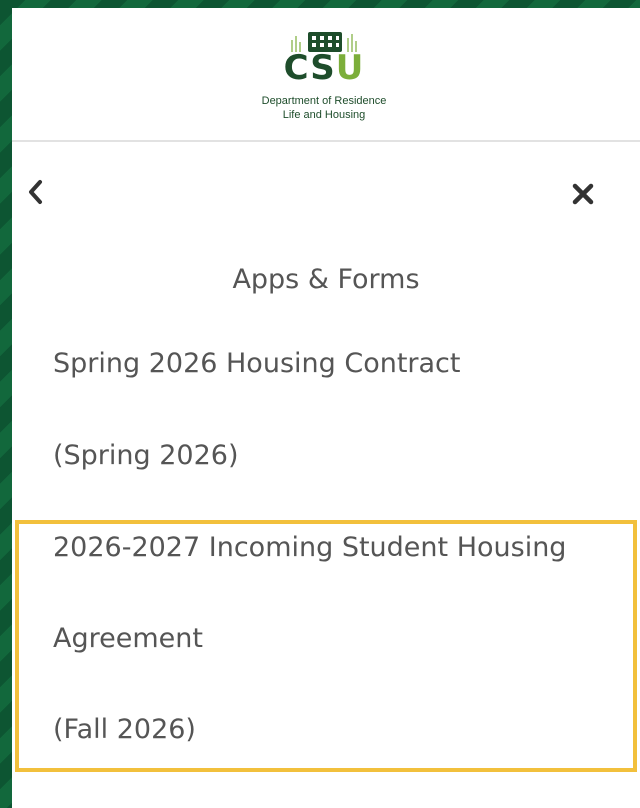  Describe the element at coordinates (324, 101) in the screenshot. I see `department-line-1: Department of Residence` at that location.